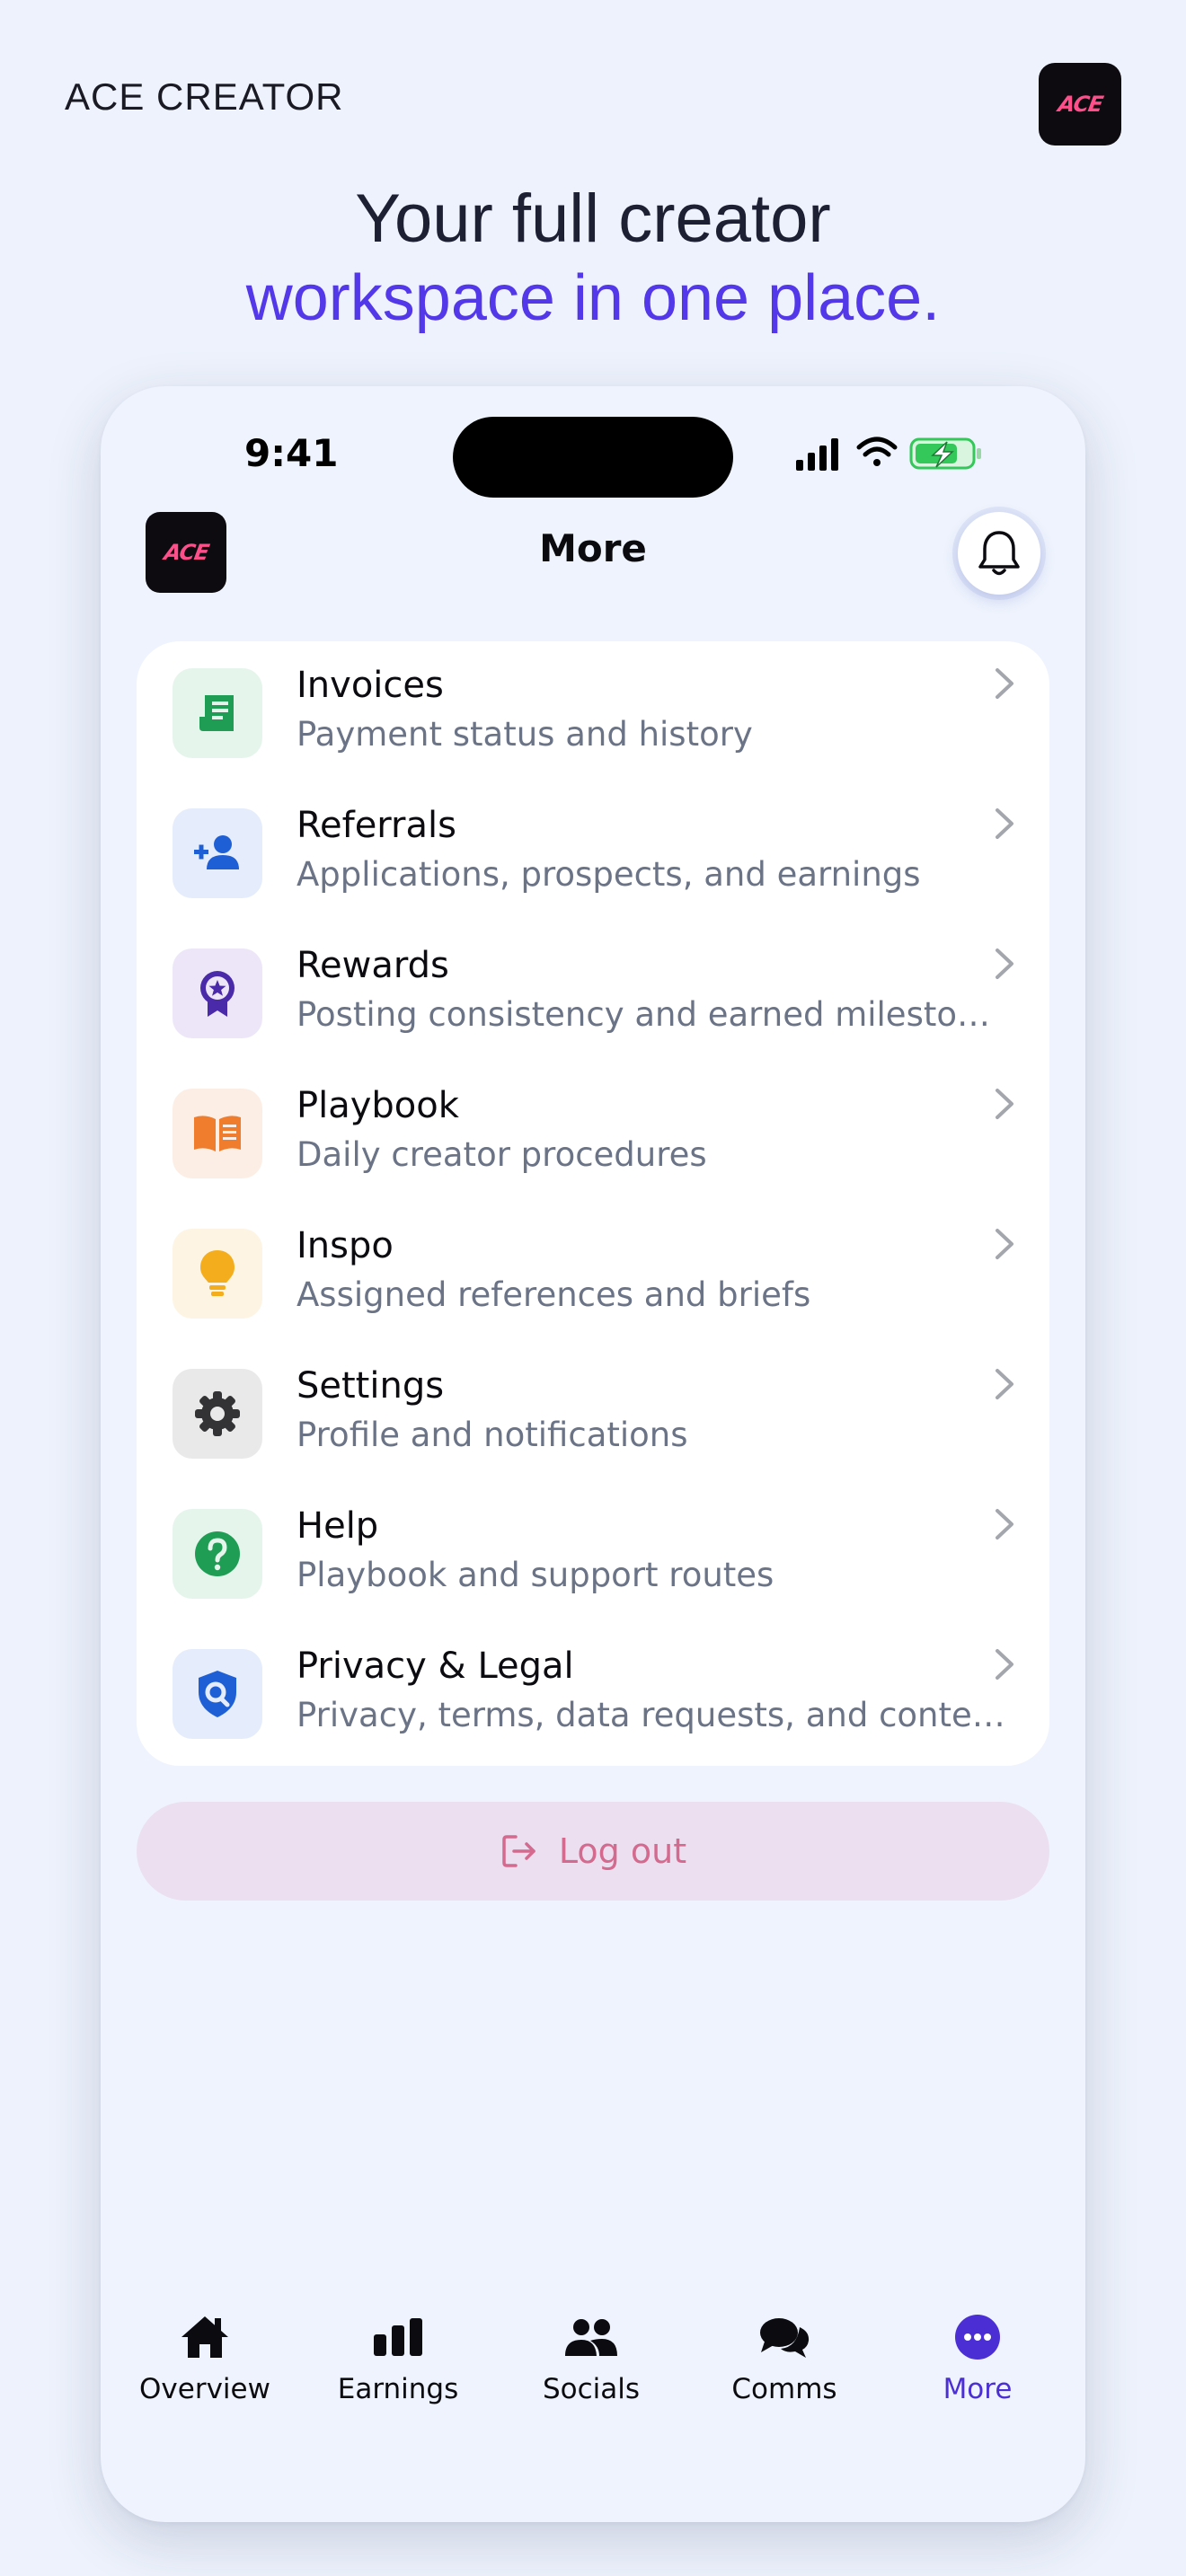  I want to click on status-icons, so click(888, 454).